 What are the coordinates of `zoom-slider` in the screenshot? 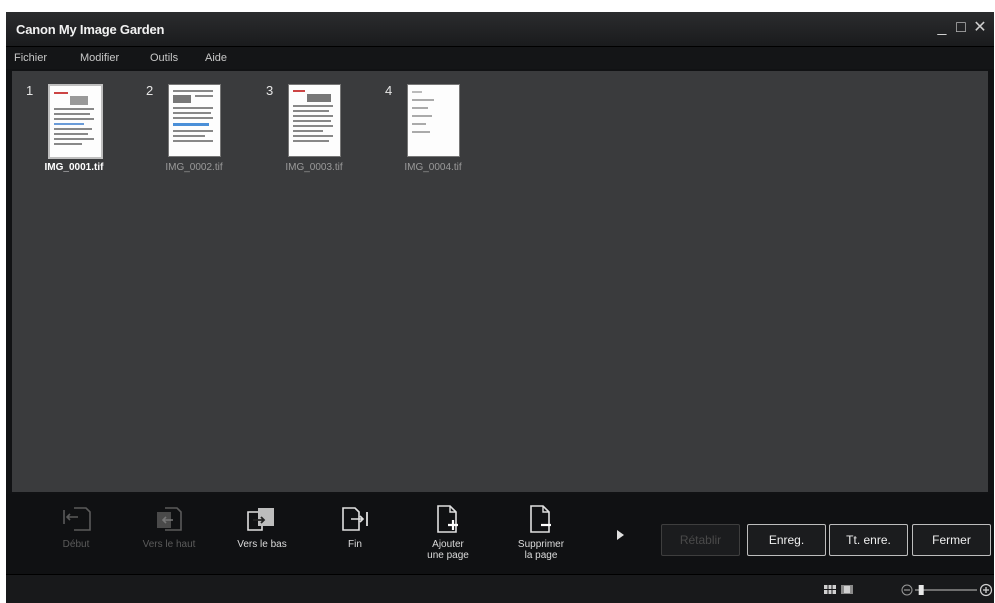 It's located at (947, 590).